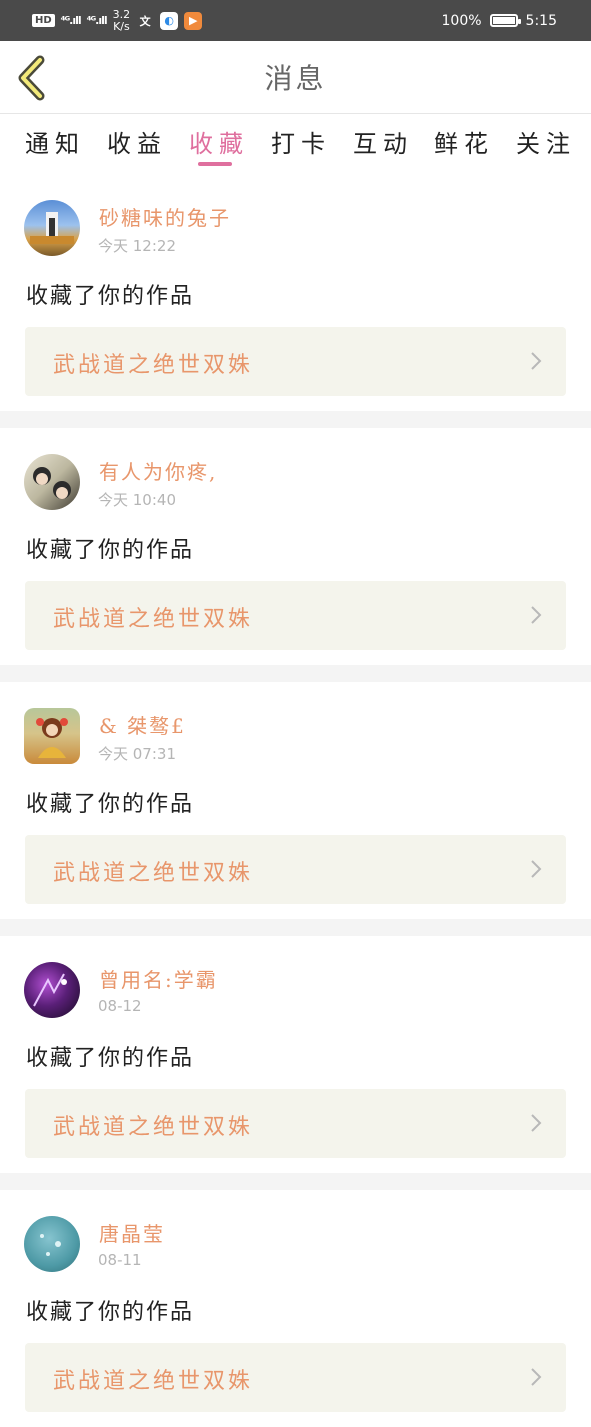  I want to click on username: 曾用名:学霸, so click(158, 978).